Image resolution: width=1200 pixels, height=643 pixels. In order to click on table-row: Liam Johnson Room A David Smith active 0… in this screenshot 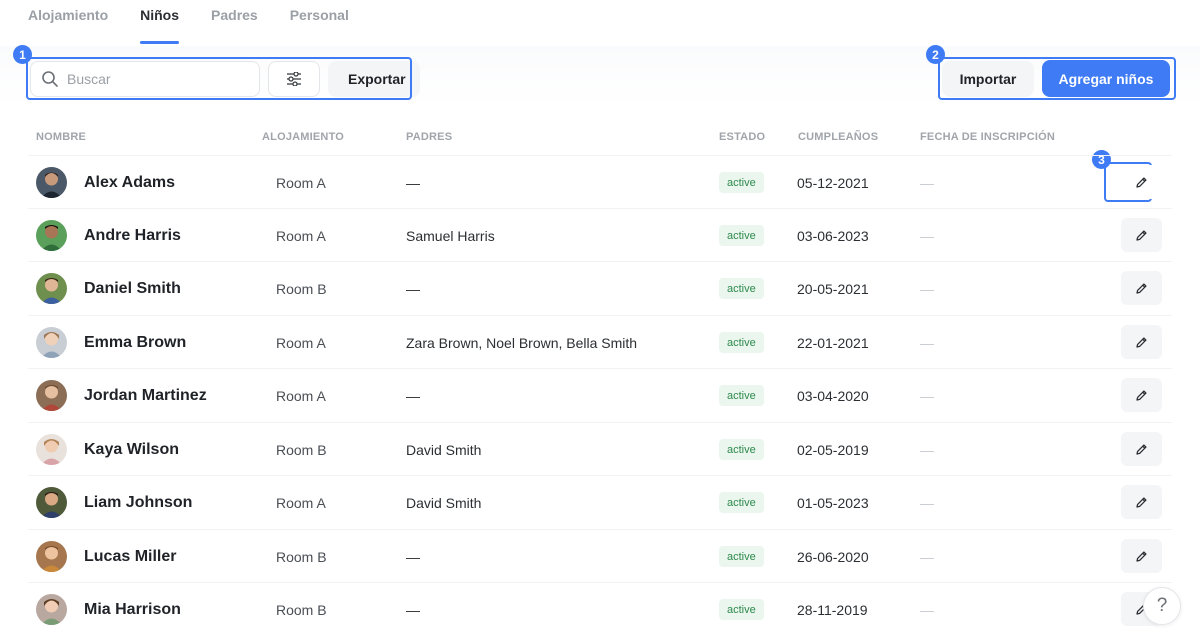, I will do `click(600, 501)`.